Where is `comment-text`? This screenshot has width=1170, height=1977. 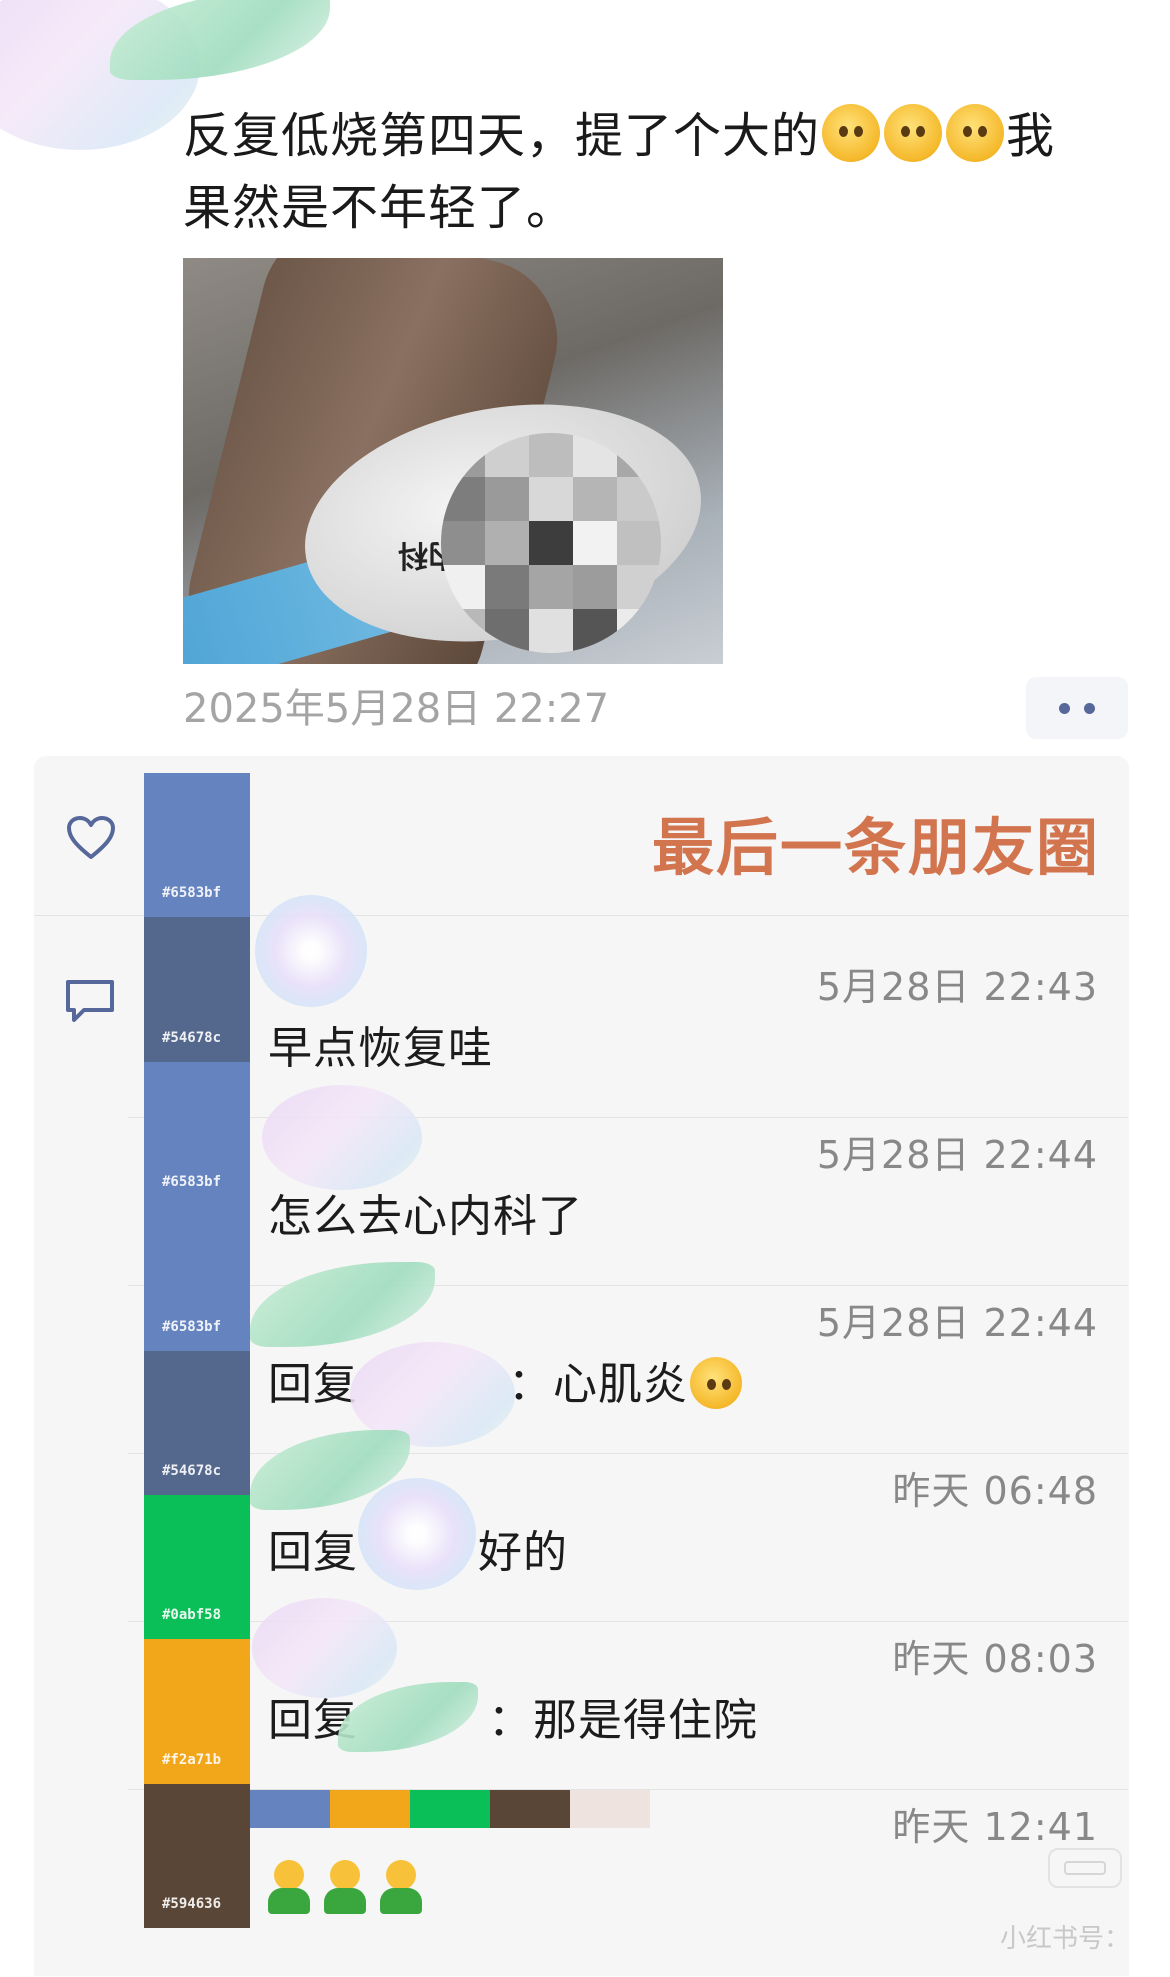 comment-text is located at coordinates (352, 1892).